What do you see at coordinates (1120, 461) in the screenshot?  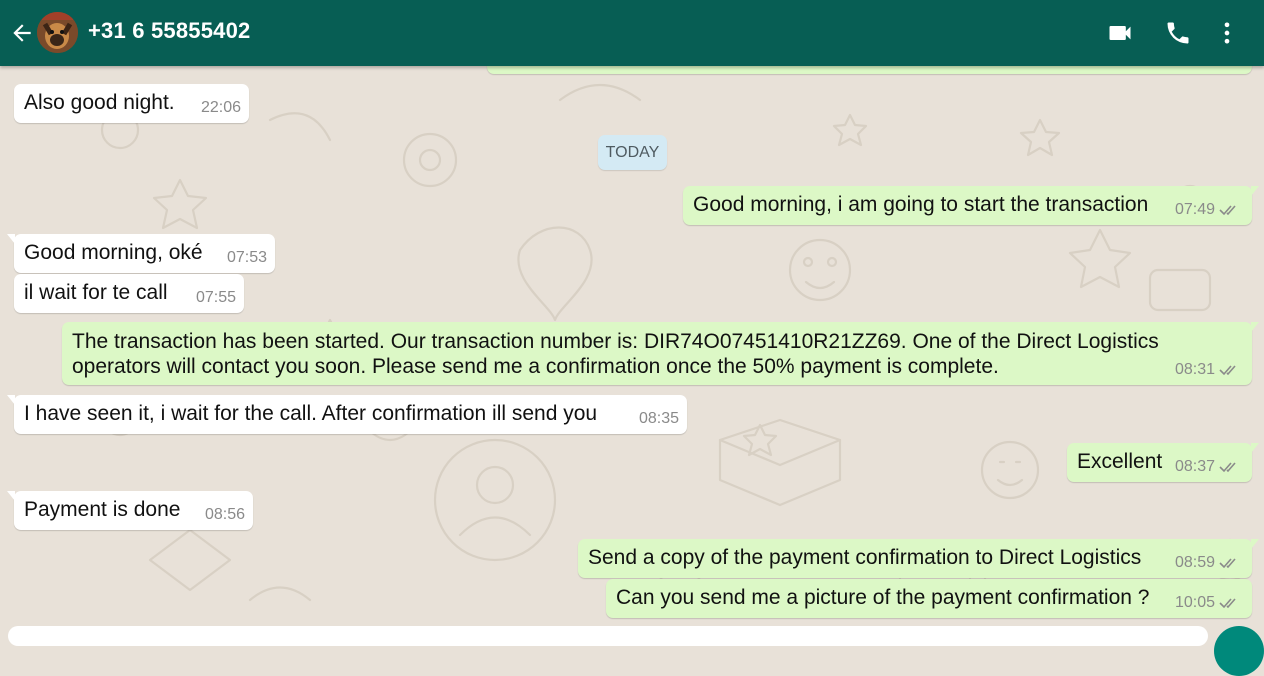 I see `message-text: Excellent` at bounding box center [1120, 461].